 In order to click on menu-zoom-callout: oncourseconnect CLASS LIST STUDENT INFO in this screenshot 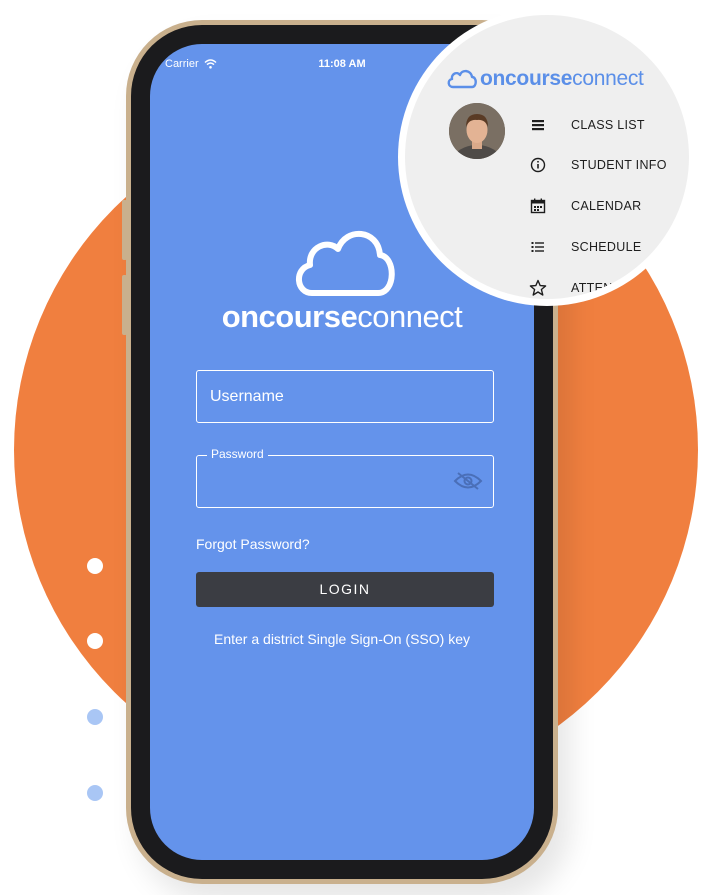, I will do `click(547, 157)`.